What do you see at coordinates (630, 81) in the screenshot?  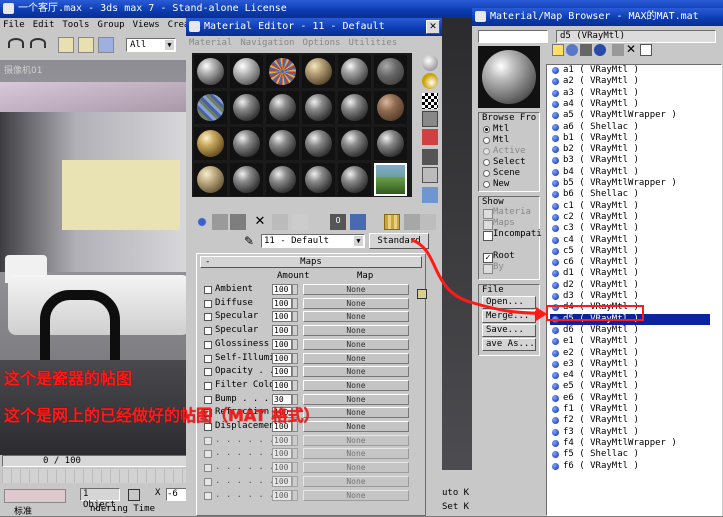 I see `library-item: a2 ( VRayMtl )` at bounding box center [630, 81].